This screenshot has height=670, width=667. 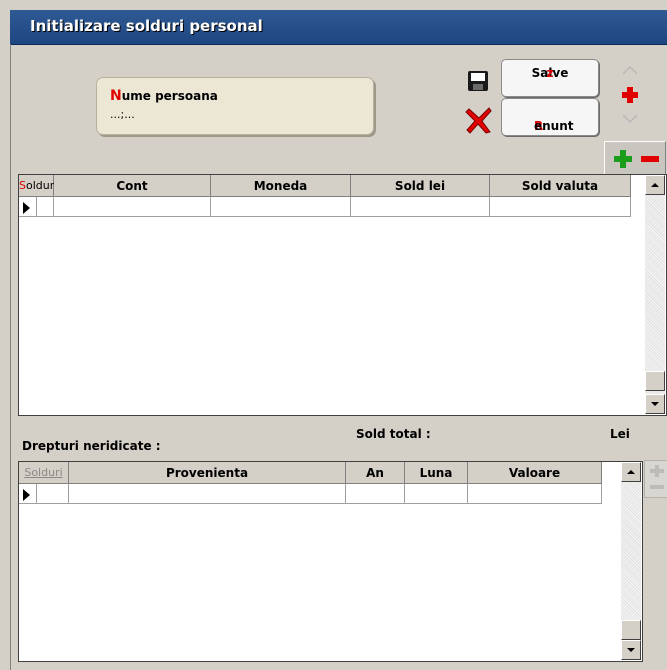 What do you see at coordinates (630, 118) in the screenshot?
I see `arrow-down-icon` at bounding box center [630, 118].